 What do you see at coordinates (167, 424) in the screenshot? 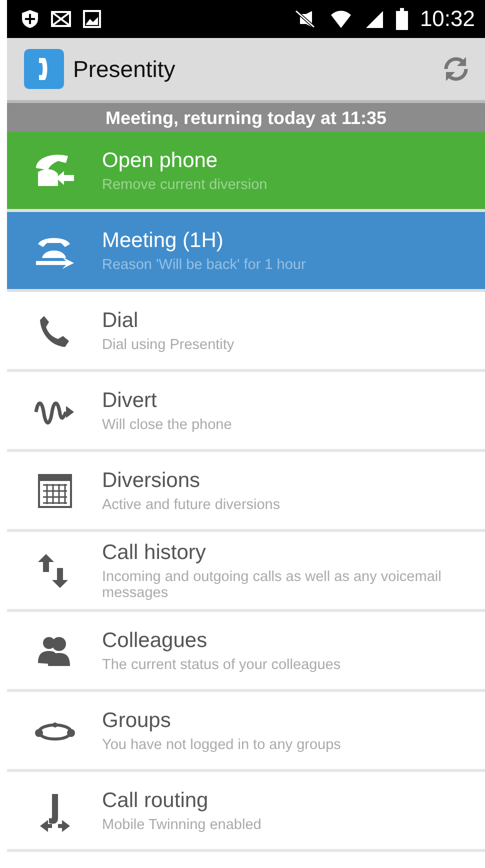
I see `item-subtitle: Will close the phone` at bounding box center [167, 424].